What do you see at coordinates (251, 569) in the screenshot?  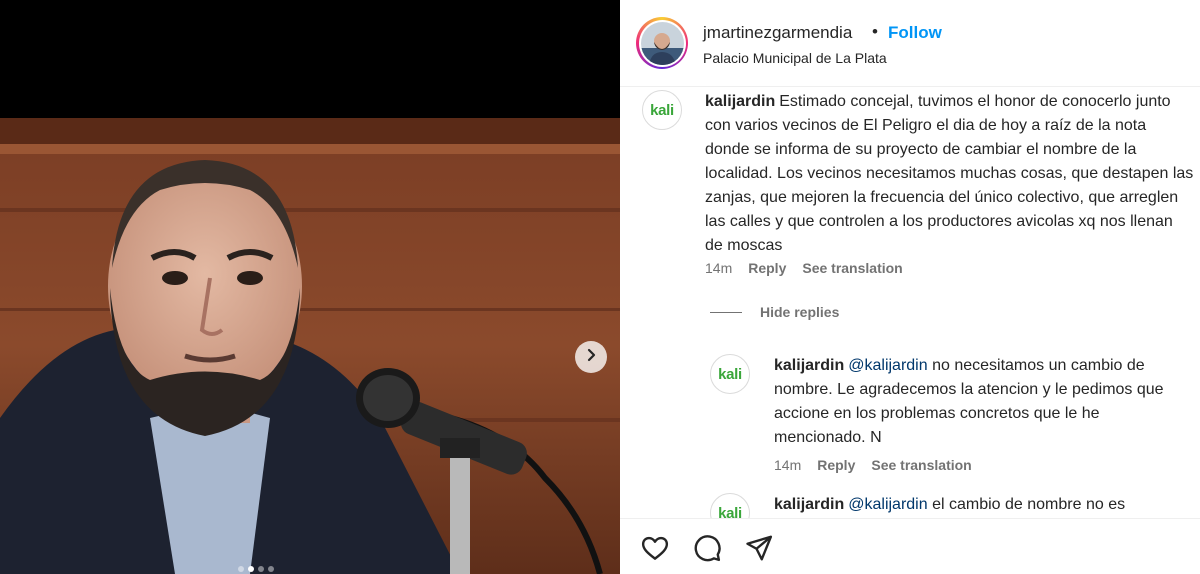 I see `carousel-dot-active` at bounding box center [251, 569].